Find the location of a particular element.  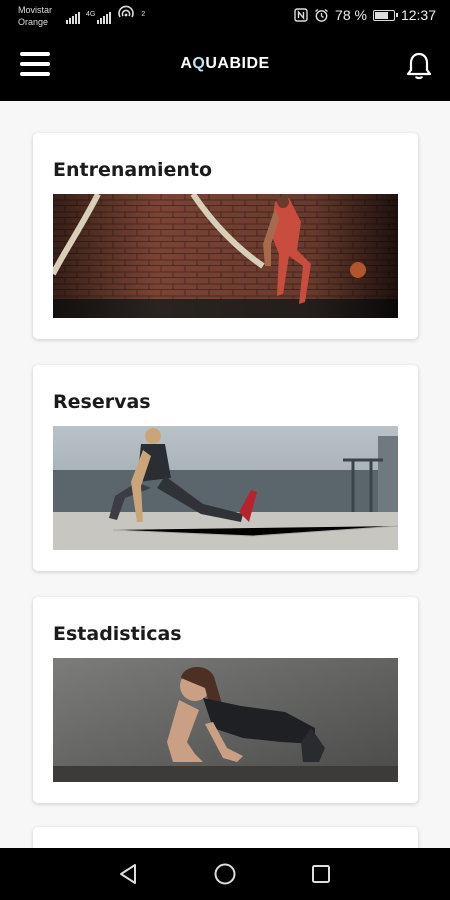

hotspot-count: 2 is located at coordinates (143, 14).